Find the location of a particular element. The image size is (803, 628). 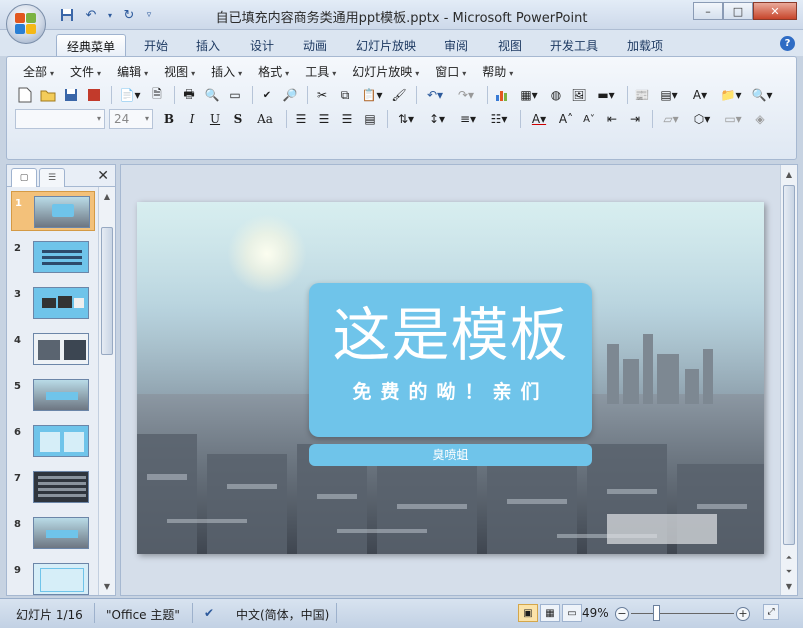

bullets-icon: ☷▾ is located at coordinates (499, 119).